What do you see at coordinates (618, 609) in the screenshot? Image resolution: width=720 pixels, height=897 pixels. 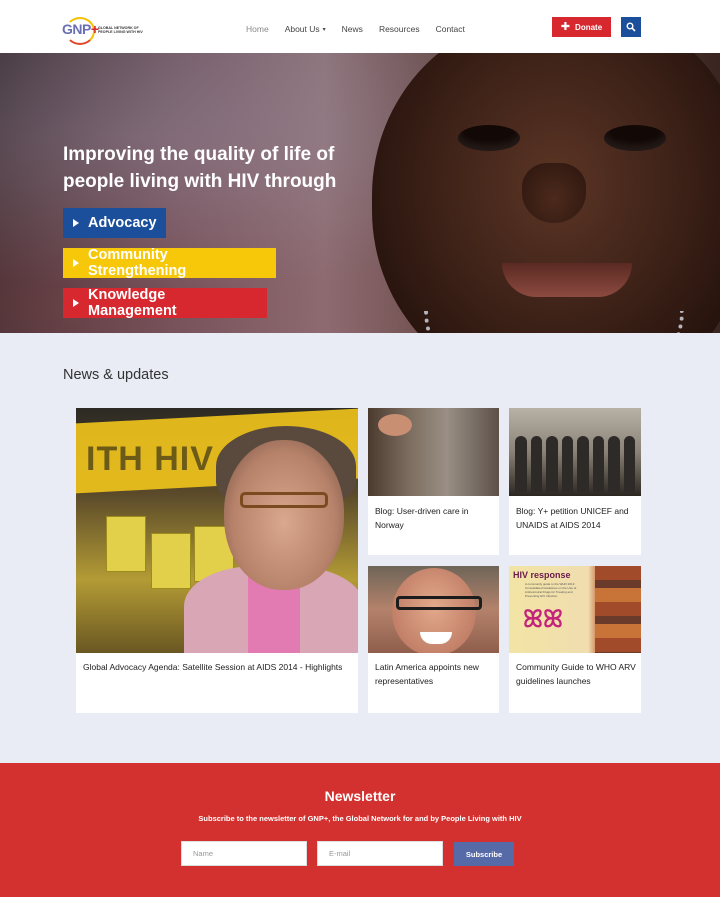 I see `guide-photo-strip` at bounding box center [618, 609].